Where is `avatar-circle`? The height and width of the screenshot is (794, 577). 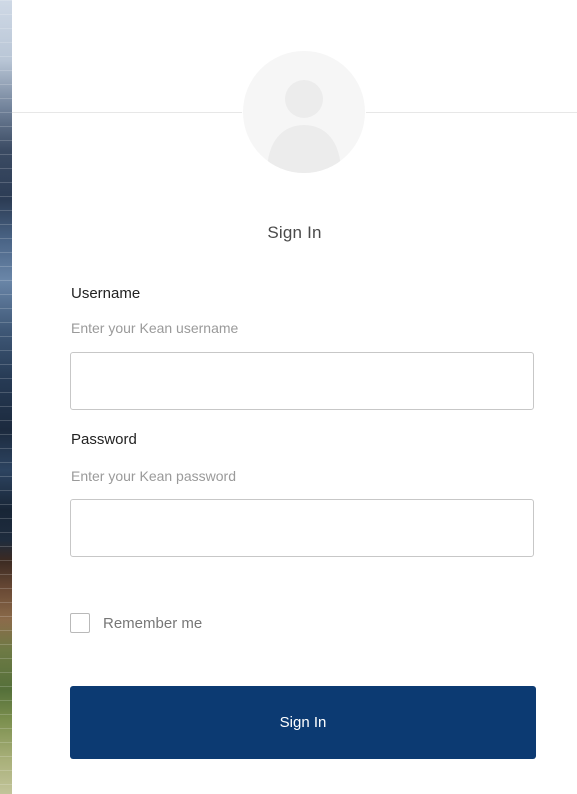
avatar-circle is located at coordinates (304, 112).